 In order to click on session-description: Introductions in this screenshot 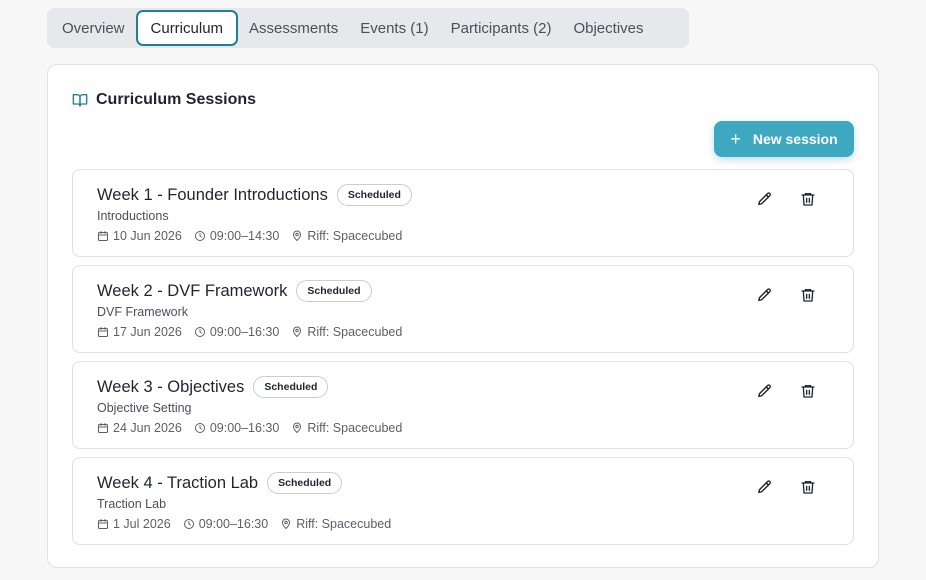, I will do `click(133, 216)`.